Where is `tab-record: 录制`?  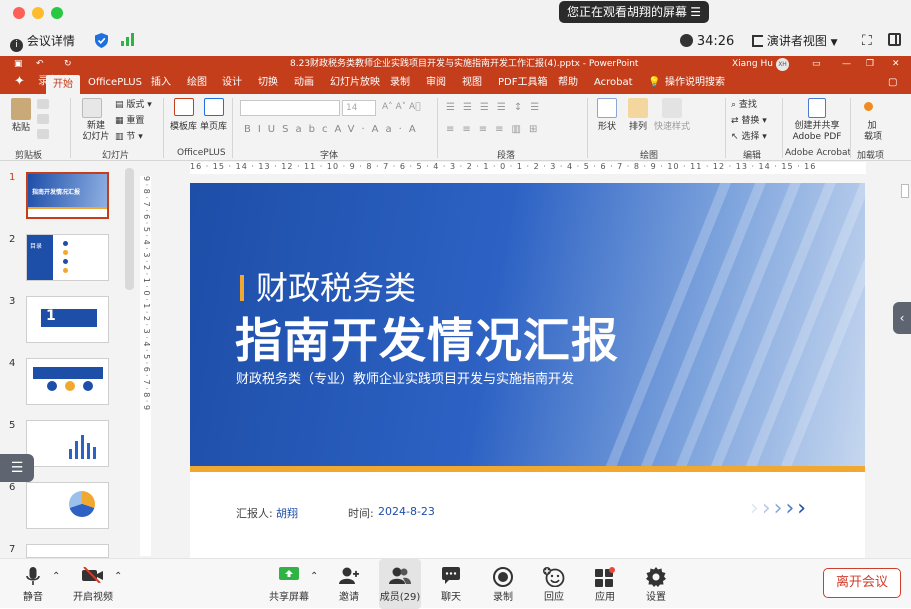 tab-record: 录制 is located at coordinates (400, 83).